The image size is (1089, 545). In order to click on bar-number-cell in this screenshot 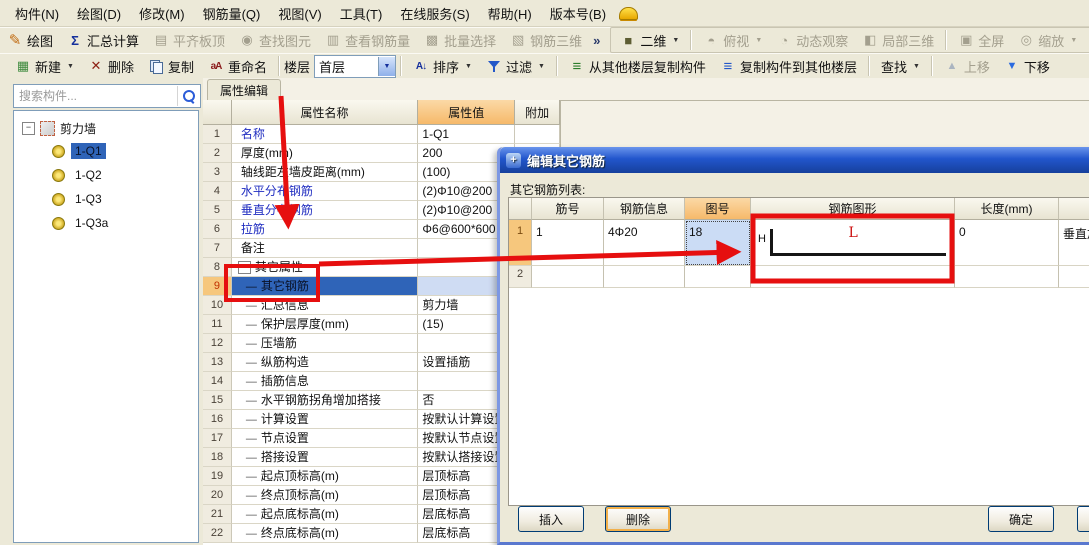, I will do `click(568, 277)`.